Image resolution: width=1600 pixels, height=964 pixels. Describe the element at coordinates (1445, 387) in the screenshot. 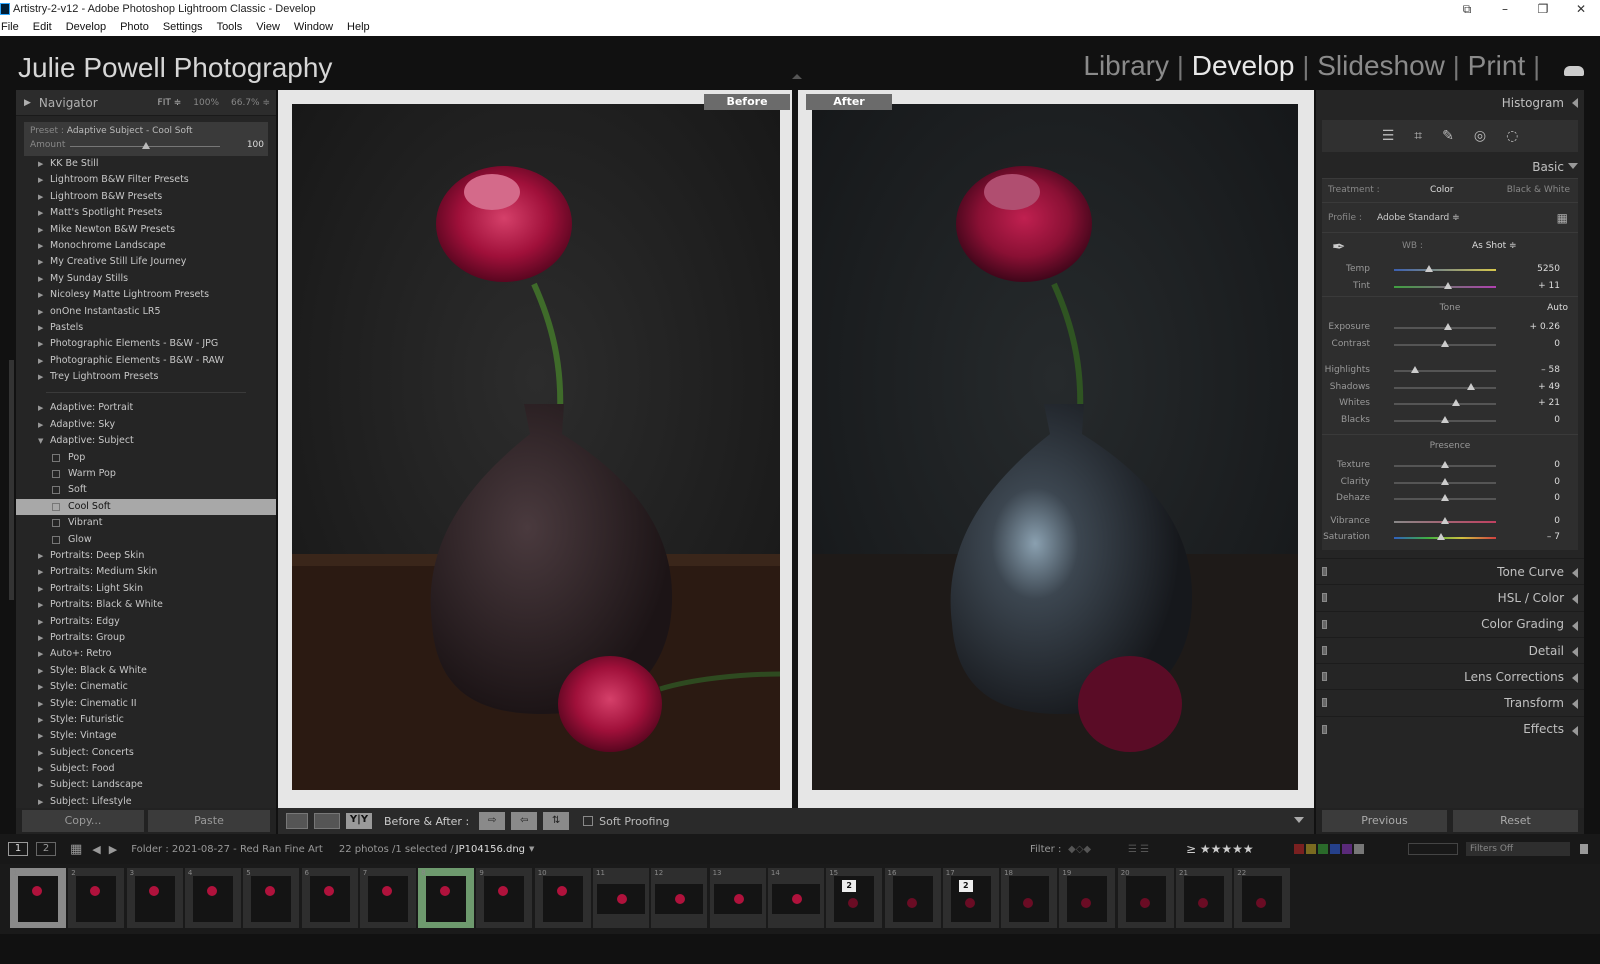

I see `shadows-slider-track` at that location.